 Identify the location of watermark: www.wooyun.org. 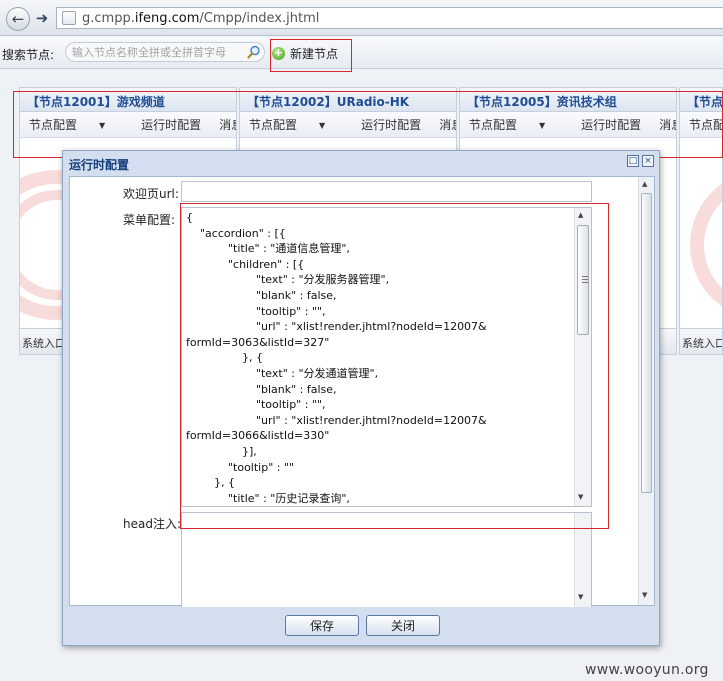
(647, 670).